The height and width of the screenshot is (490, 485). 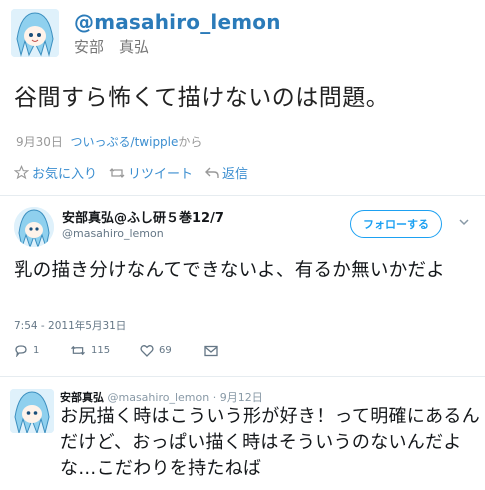 I want to click on user-display-name: 安部 真弘, so click(x=112, y=47).